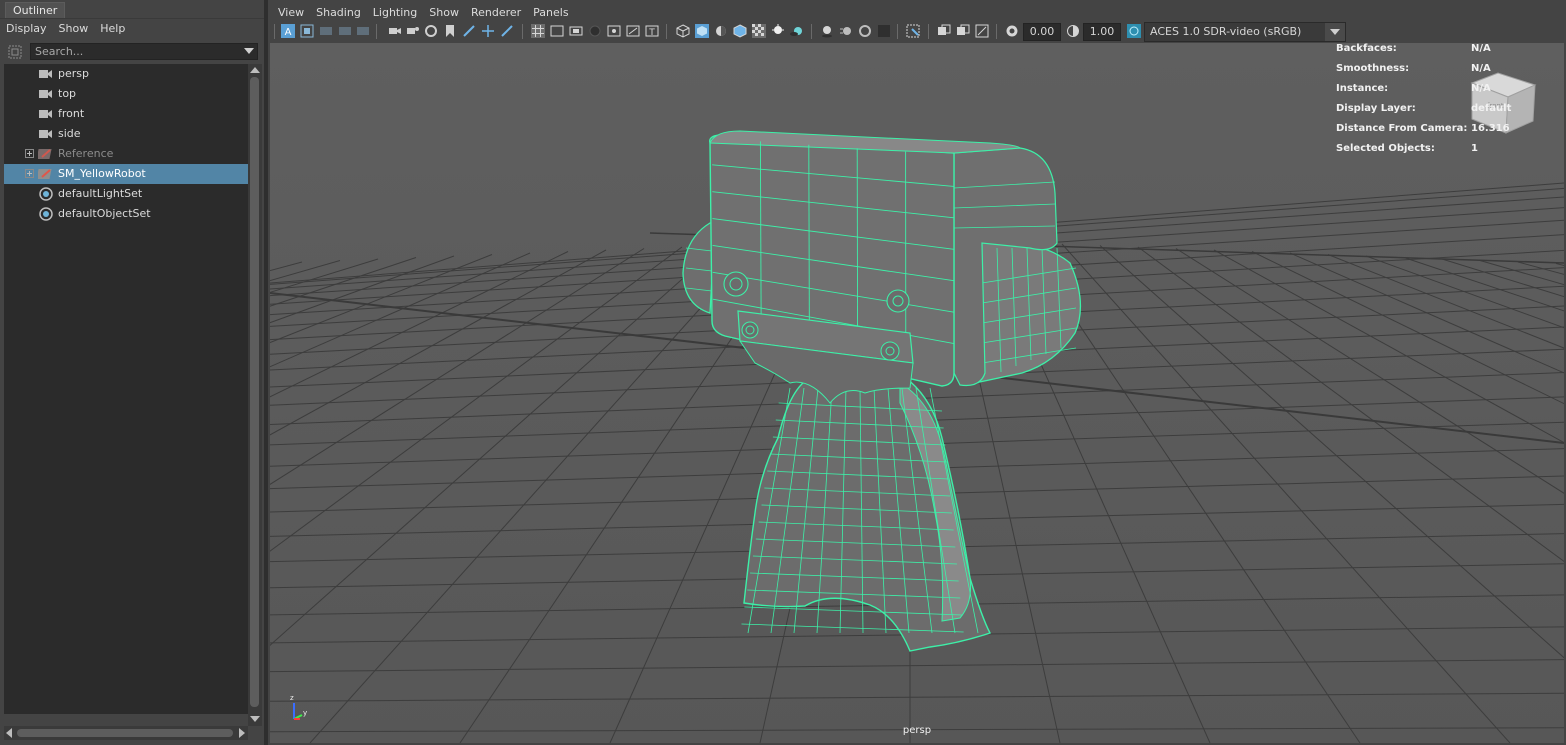 Image resolution: width=1566 pixels, height=745 pixels. Describe the element at coordinates (1376, 108) in the screenshot. I see `hud-key: Display Layer:` at that location.